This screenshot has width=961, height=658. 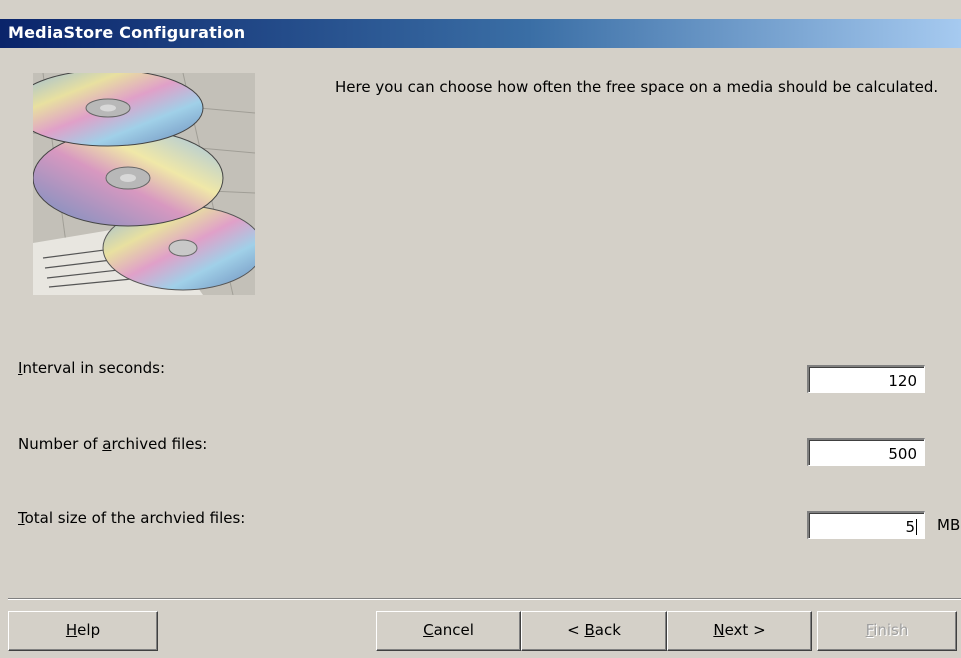 I want to click on archived-count-label: Number of archived files:, so click(x=112, y=444).